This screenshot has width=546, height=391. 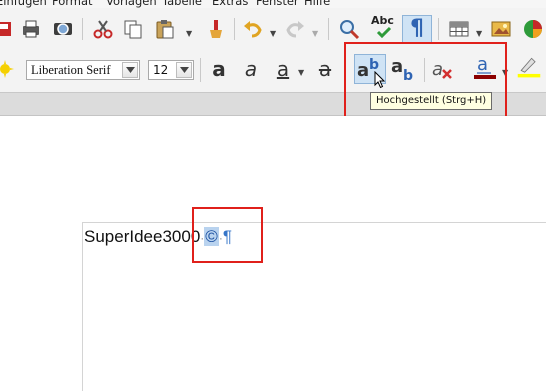 What do you see at coordinates (142, 236) in the screenshot?
I see `document-text: SuperIdee3000` at bounding box center [142, 236].